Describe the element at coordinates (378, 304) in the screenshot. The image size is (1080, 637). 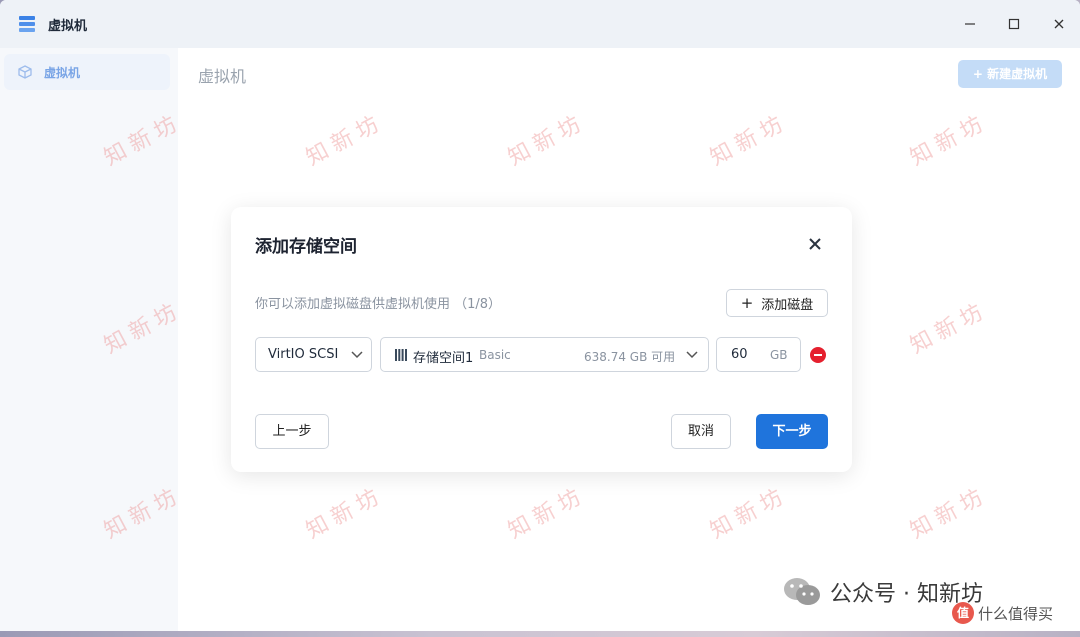
I see `dialog-description: 你可以添加虚拟磁盘供虚拟机使用 （1/8）` at that location.